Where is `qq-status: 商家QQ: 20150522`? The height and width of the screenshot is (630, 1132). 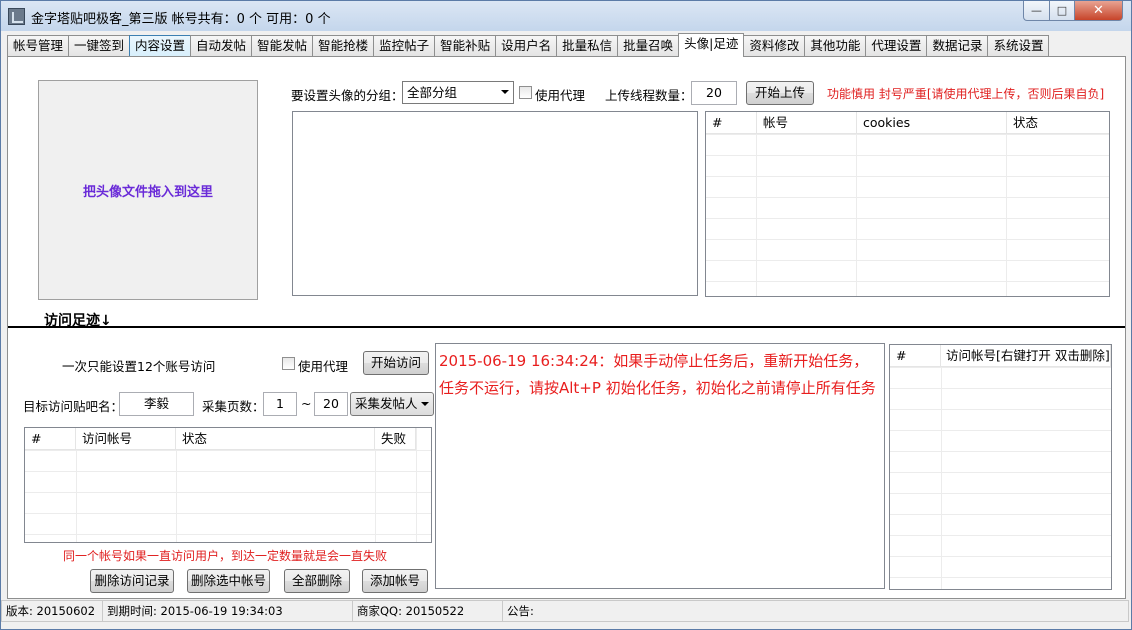 qq-status: 商家QQ: 20150522 is located at coordinates (427, 611).